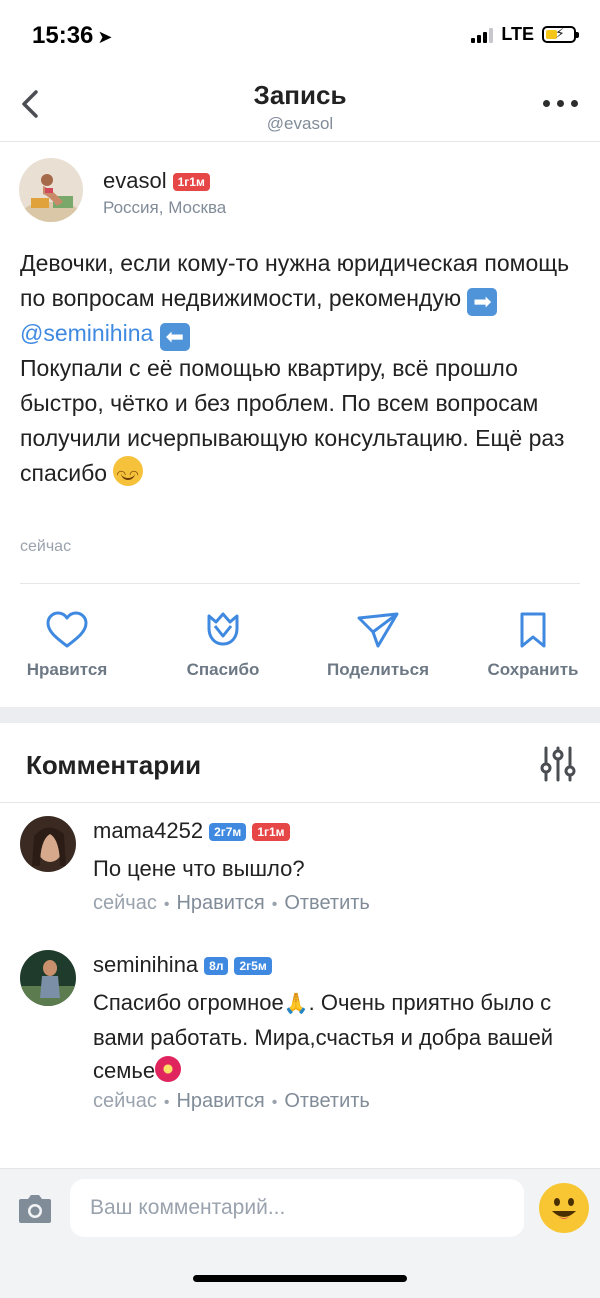 The height and width of the screenshot is (1298, 600). I want to click on commenter-badge: 1г1м, so click(271, 832).